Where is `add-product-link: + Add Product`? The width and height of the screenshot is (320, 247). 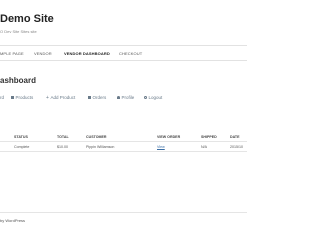
add-product-link: + Add Product is located at coordinates (60, 98).